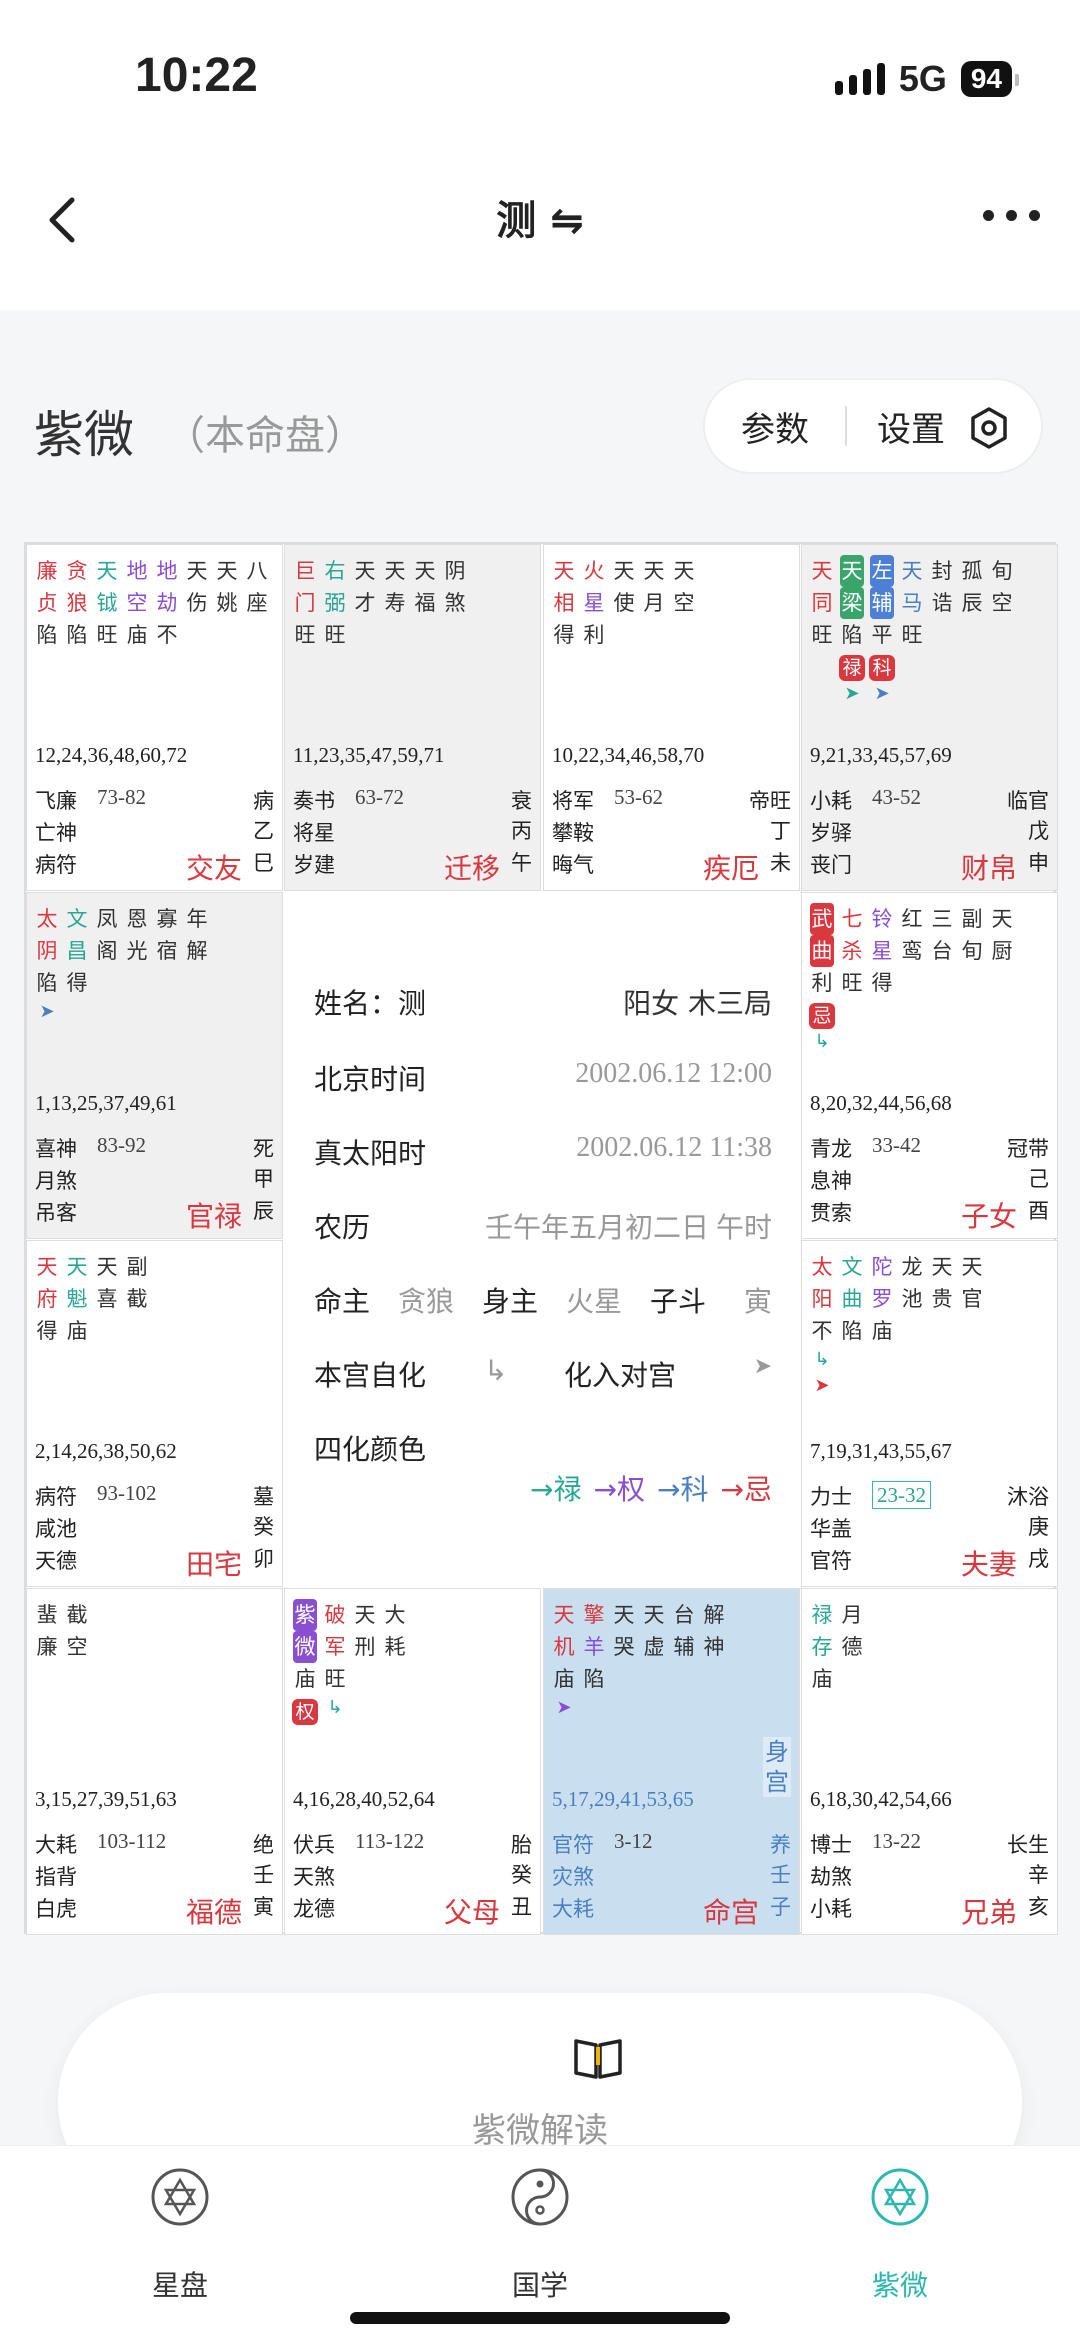  I want to click on star-char: 左, so click(882, 571).